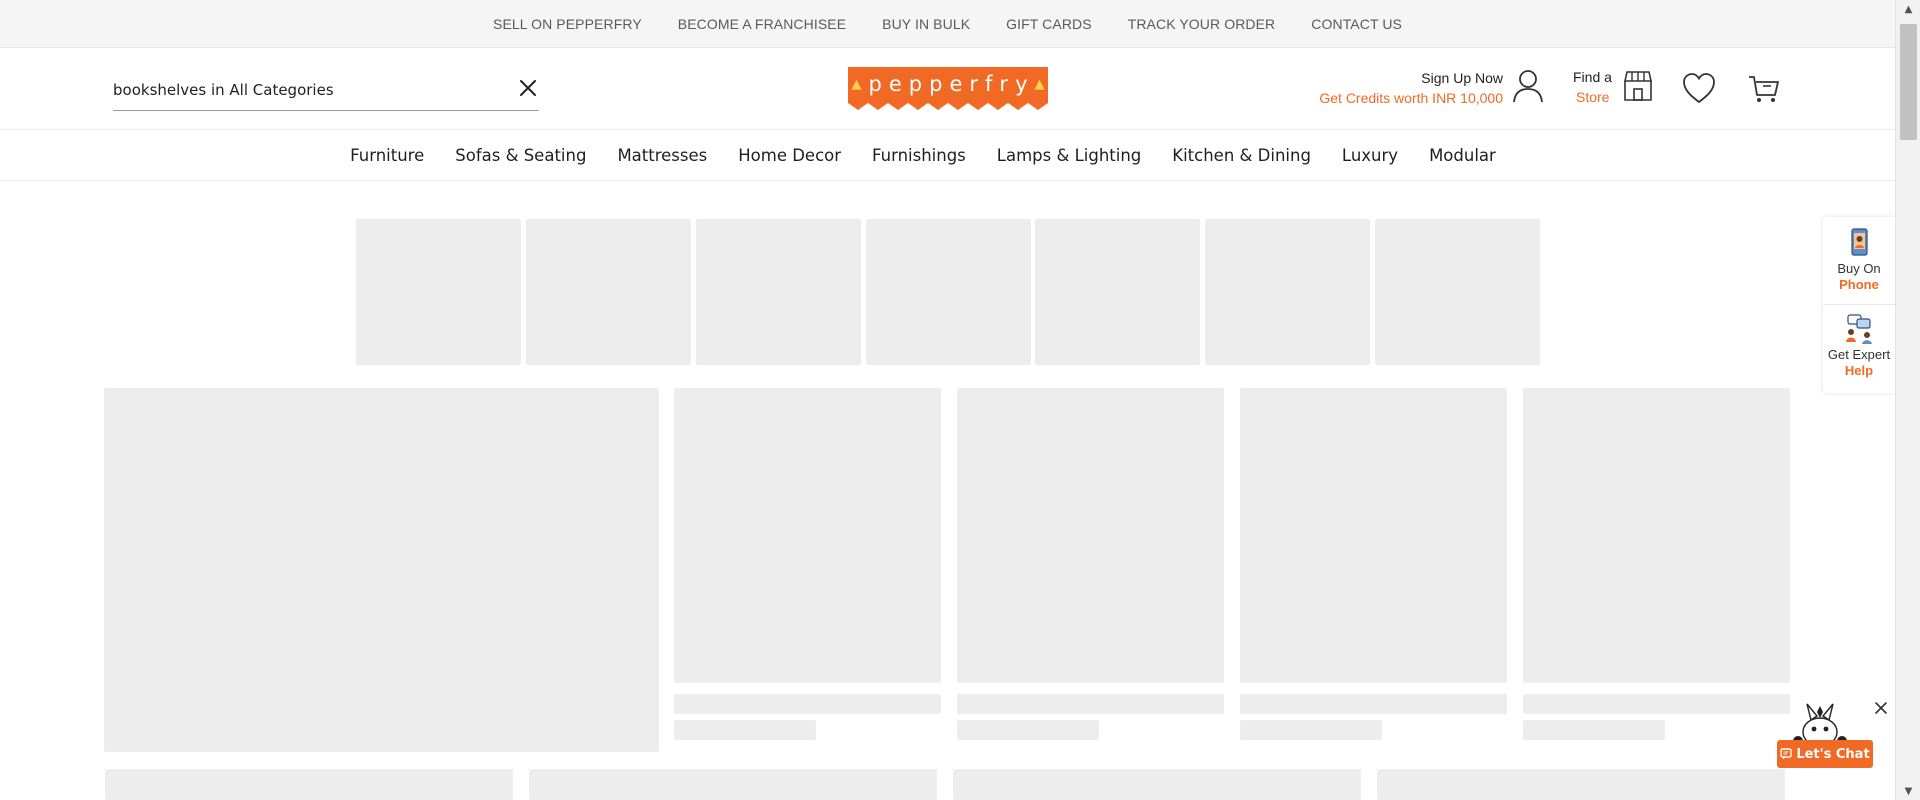 The image size is (1920, 800). I want to click on buy-on-phone-button: Buy On Phone, so click(1859, 266).